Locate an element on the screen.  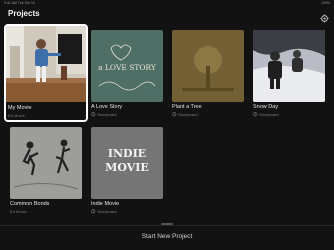
love-story-art-text: a LOVE STORY is located at coordinates (127, 67).